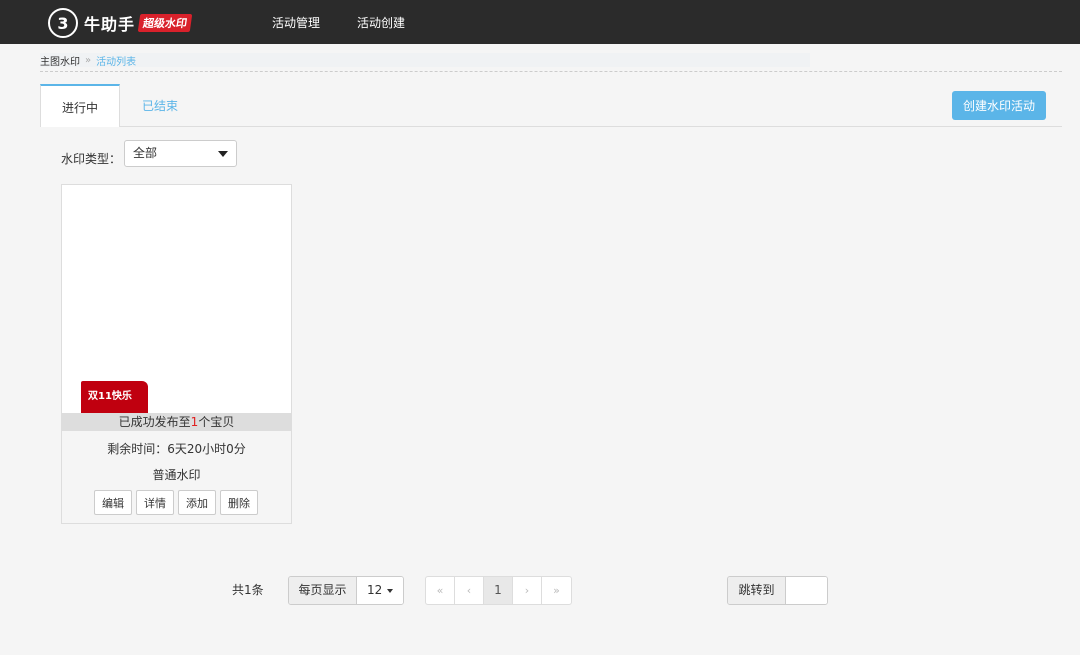  What do you see at coordinates (469, 590) in the screenshot?
I see `prev-page-button: ‹` at bounding box center [469, 590].